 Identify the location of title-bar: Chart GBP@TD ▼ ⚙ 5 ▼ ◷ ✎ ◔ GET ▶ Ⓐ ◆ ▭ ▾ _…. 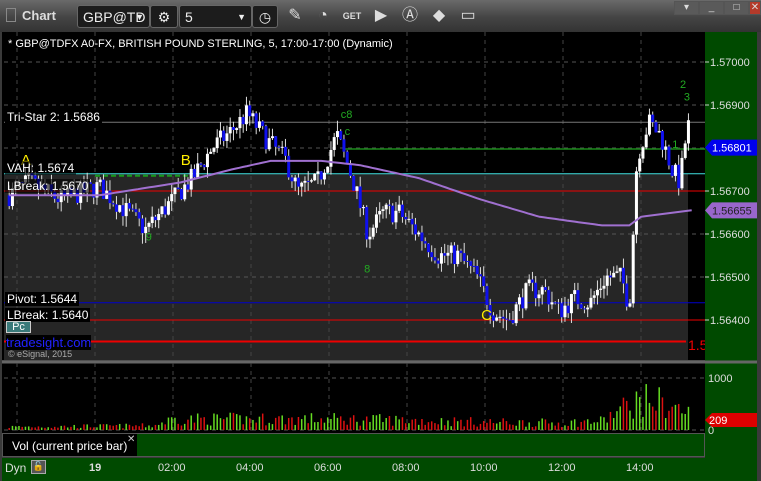
(380, 16).